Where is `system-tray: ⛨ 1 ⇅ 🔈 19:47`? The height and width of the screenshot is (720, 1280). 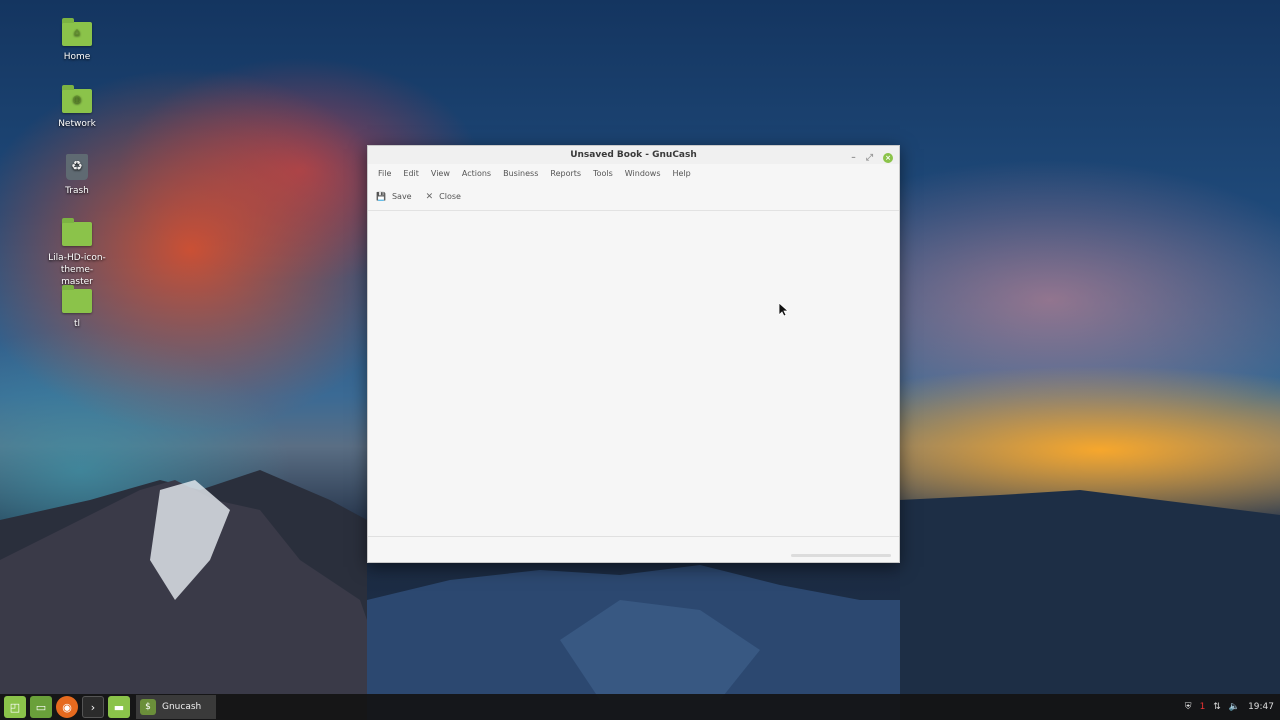
system-tray: ⛨ 1 ⇅ 🔈 19:47 is located at coordinates (1229, 707).